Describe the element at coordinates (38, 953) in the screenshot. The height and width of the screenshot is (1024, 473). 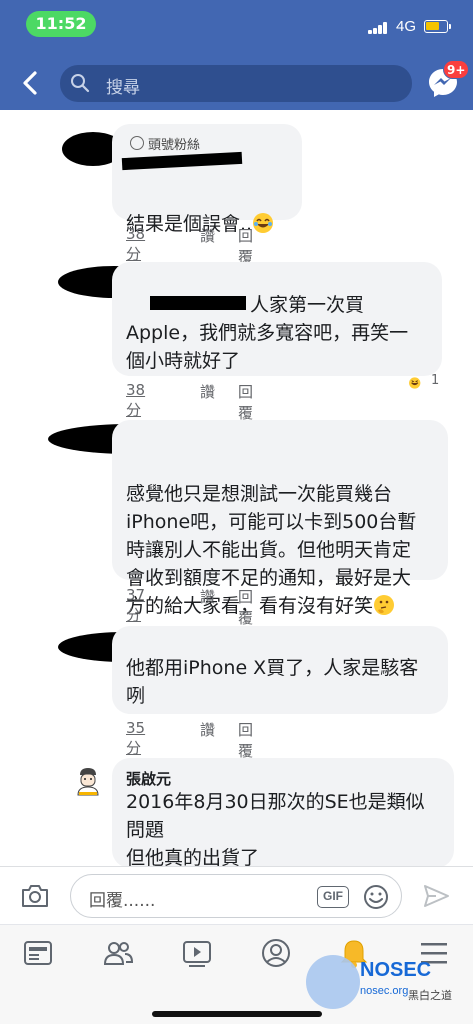
I see `news-feed-icon` at that location.